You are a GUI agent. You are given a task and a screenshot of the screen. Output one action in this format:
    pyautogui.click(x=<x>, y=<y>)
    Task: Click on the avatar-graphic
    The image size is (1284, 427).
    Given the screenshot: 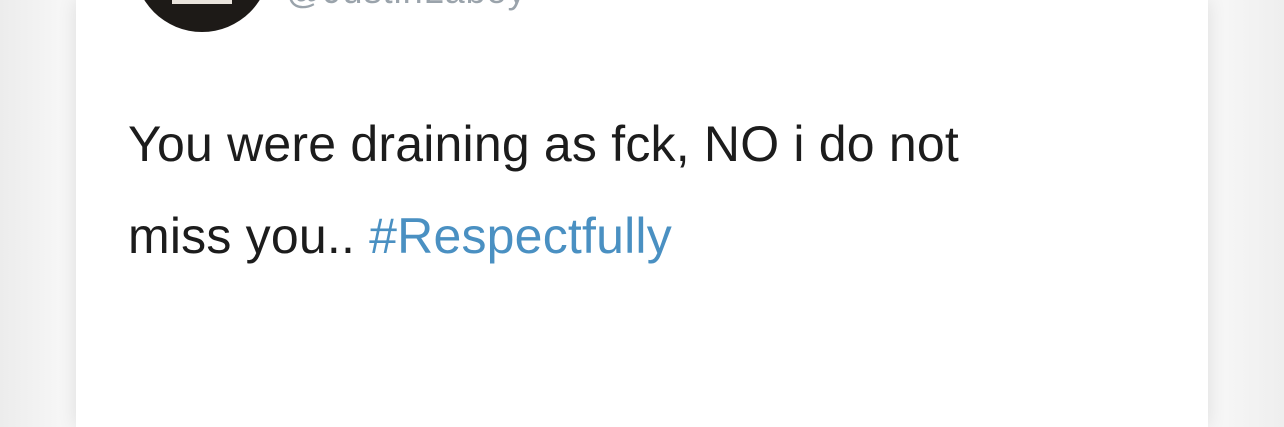 What is the action you would take?
    pyautogui.click(x=202, y=2)
    